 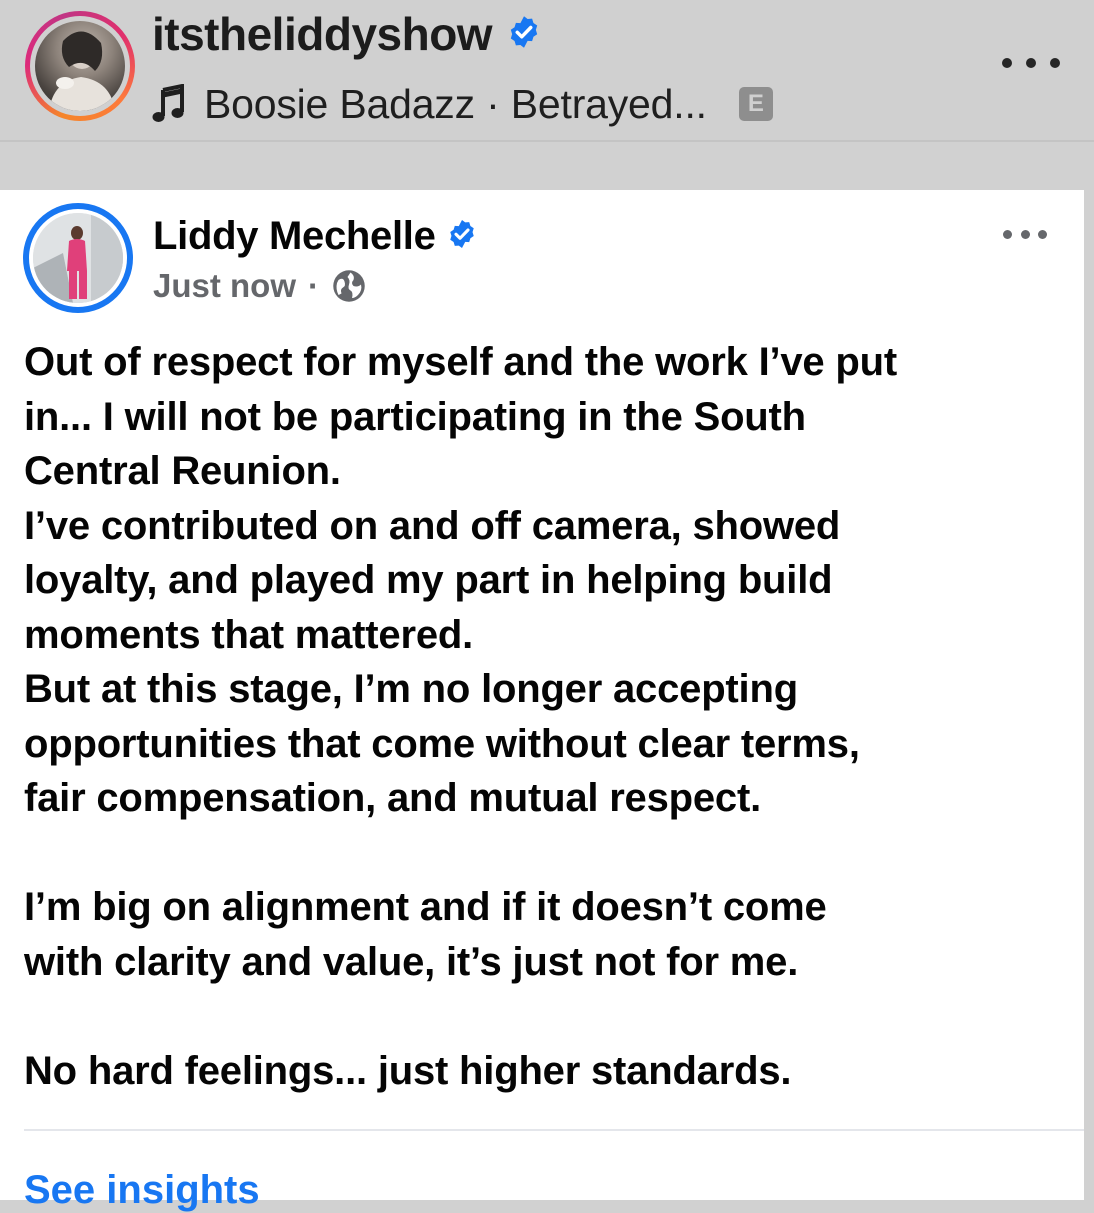 I want to click on author-row: Liddy Mechelle, so click(x=315, y=236).